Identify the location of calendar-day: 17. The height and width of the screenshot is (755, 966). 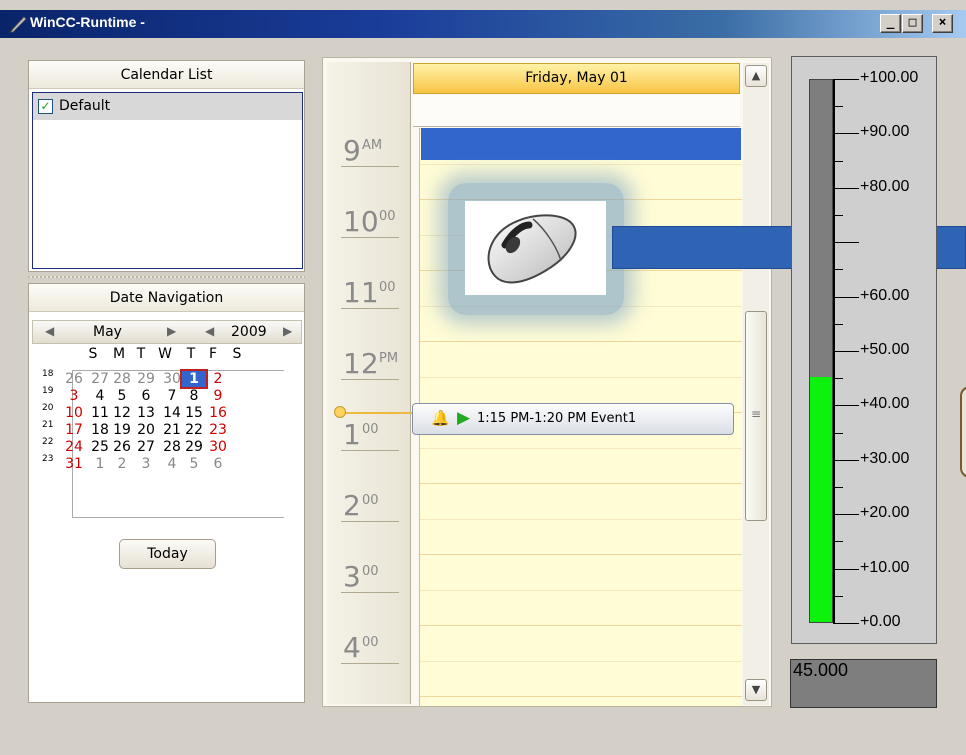
(74, 430).